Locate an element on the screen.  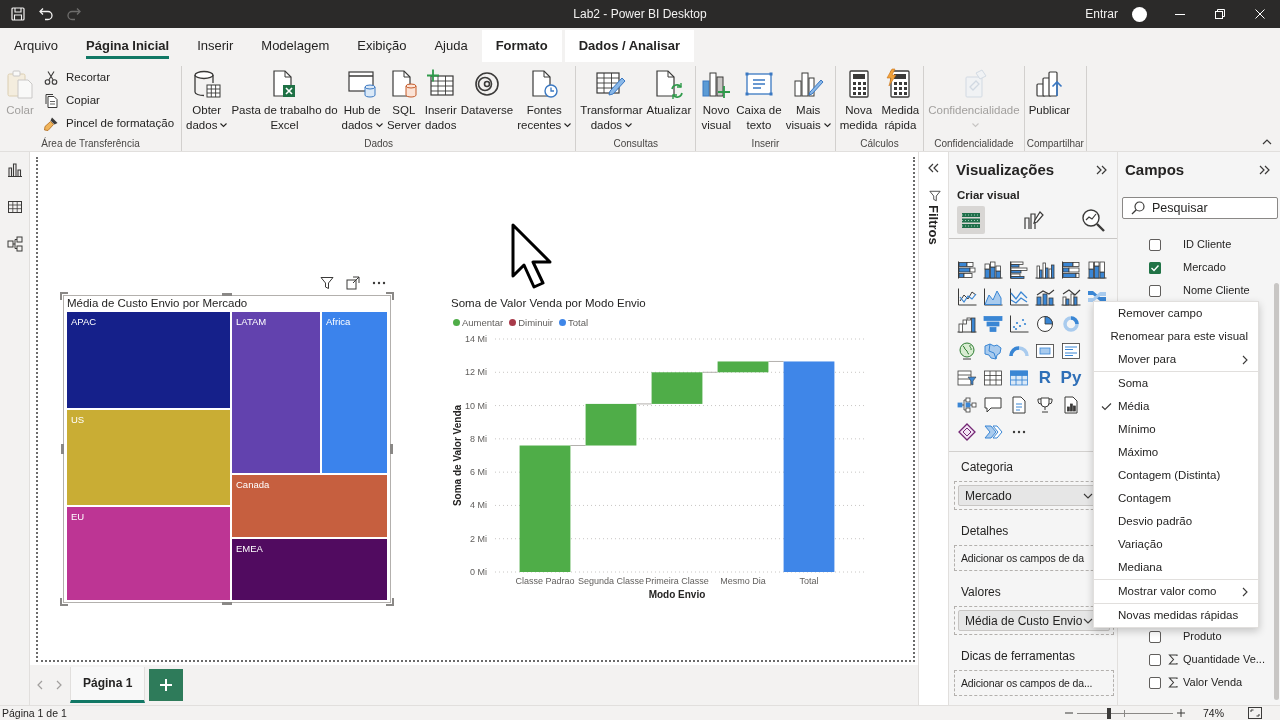
refresh-button: Atualizar is located at coordinates (669, 92).